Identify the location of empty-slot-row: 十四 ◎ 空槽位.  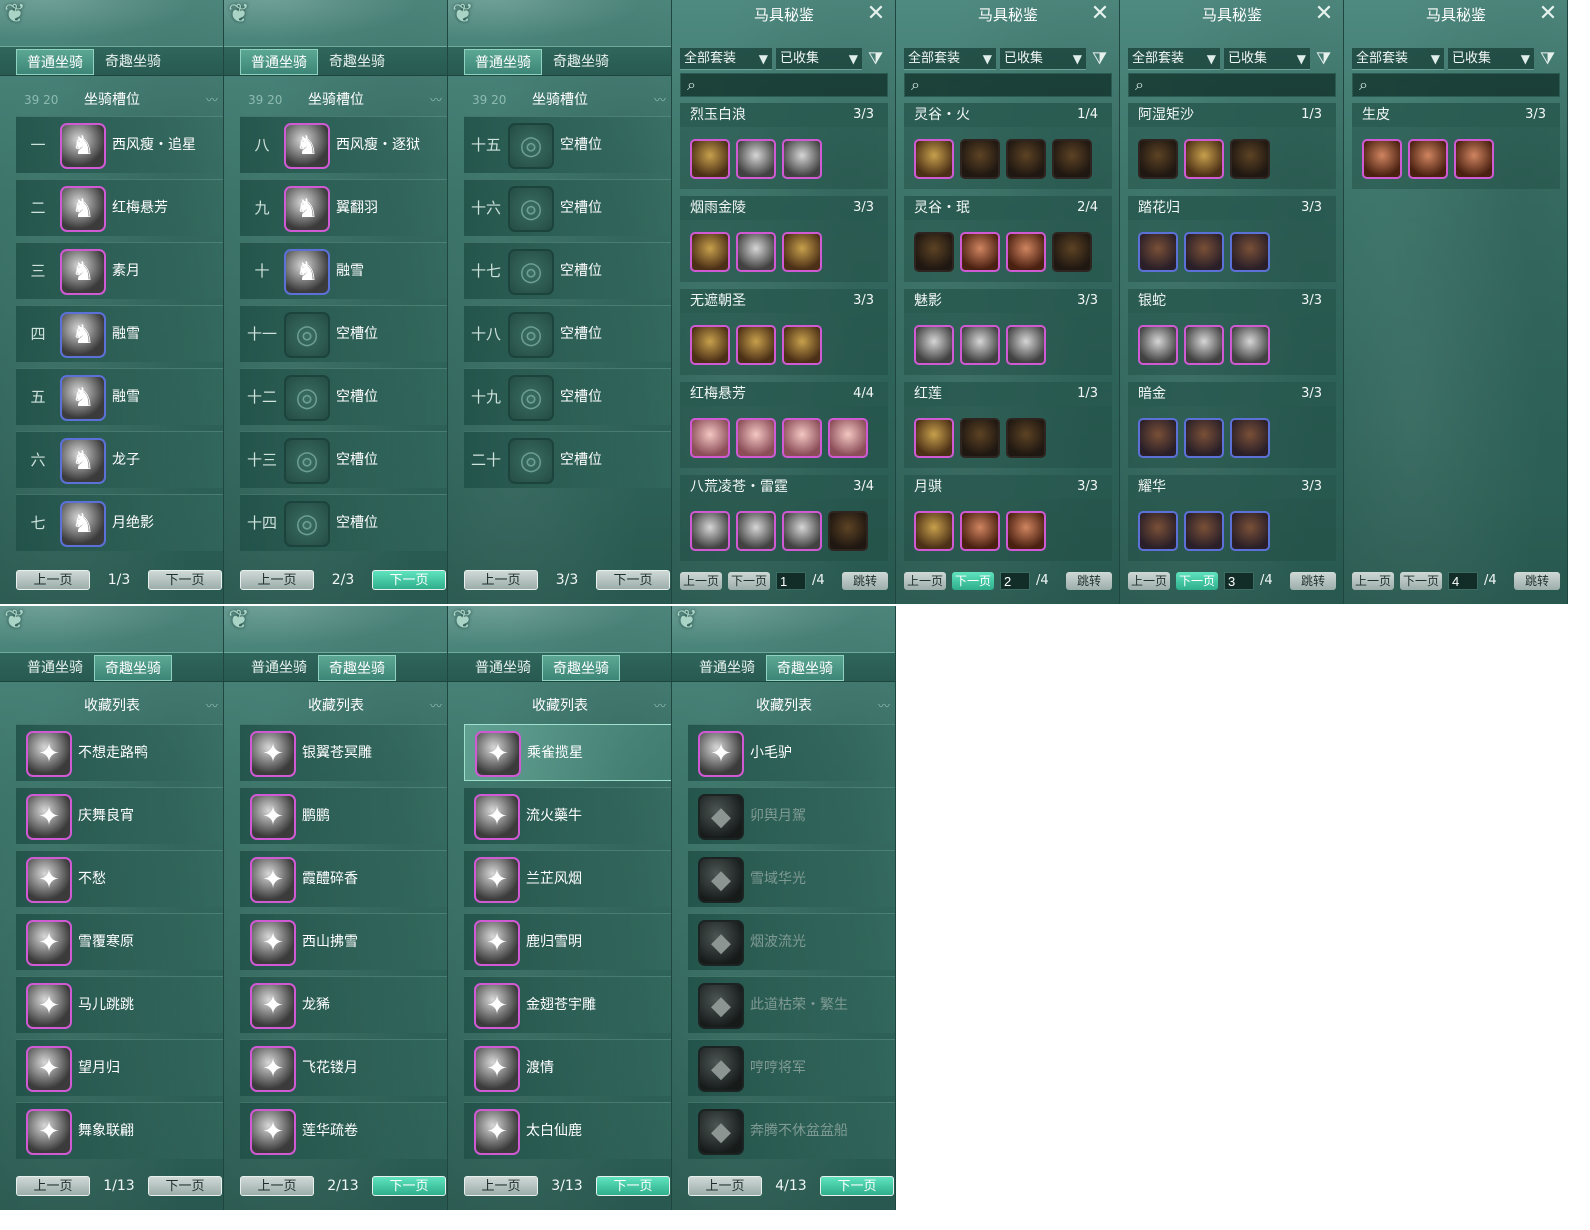
(343, 522).